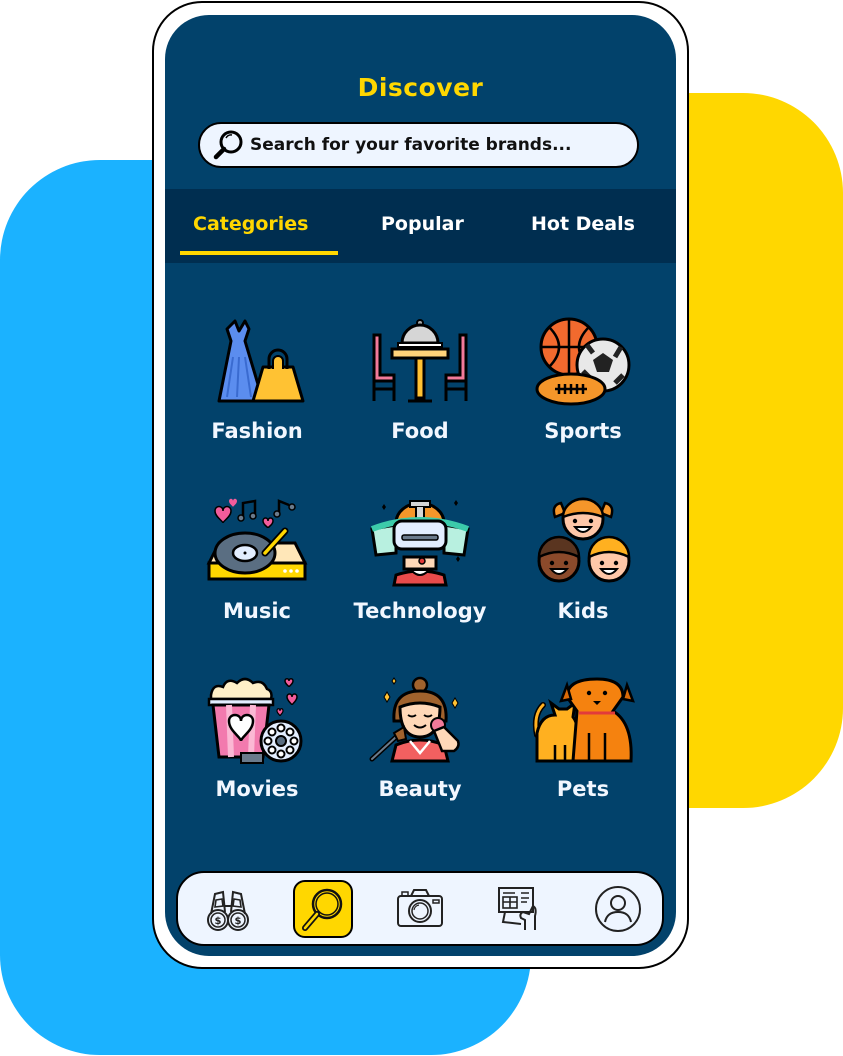 This screenshot has height=1056, width=843. Describe the element at coordinates (584, 540) in the screenshot. I see `kids-faces-icon` at that location.